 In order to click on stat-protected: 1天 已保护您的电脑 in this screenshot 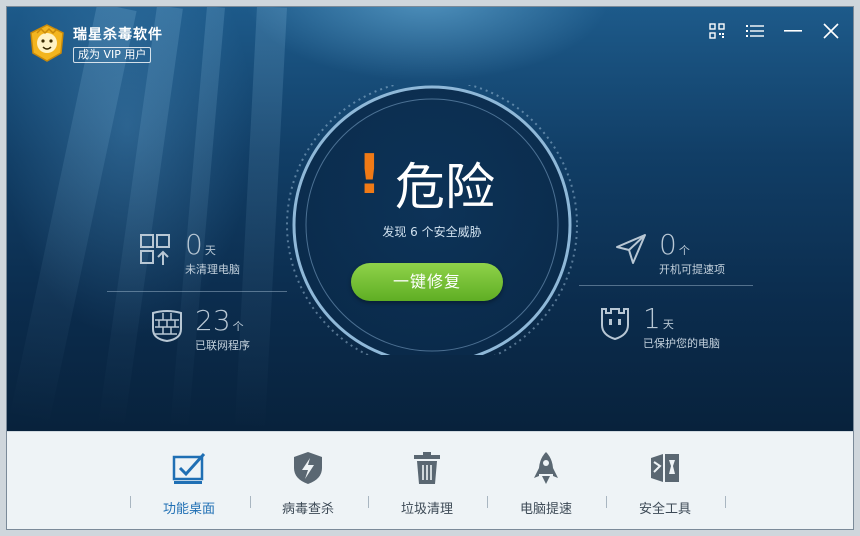, I will do `click(658, 328)`.